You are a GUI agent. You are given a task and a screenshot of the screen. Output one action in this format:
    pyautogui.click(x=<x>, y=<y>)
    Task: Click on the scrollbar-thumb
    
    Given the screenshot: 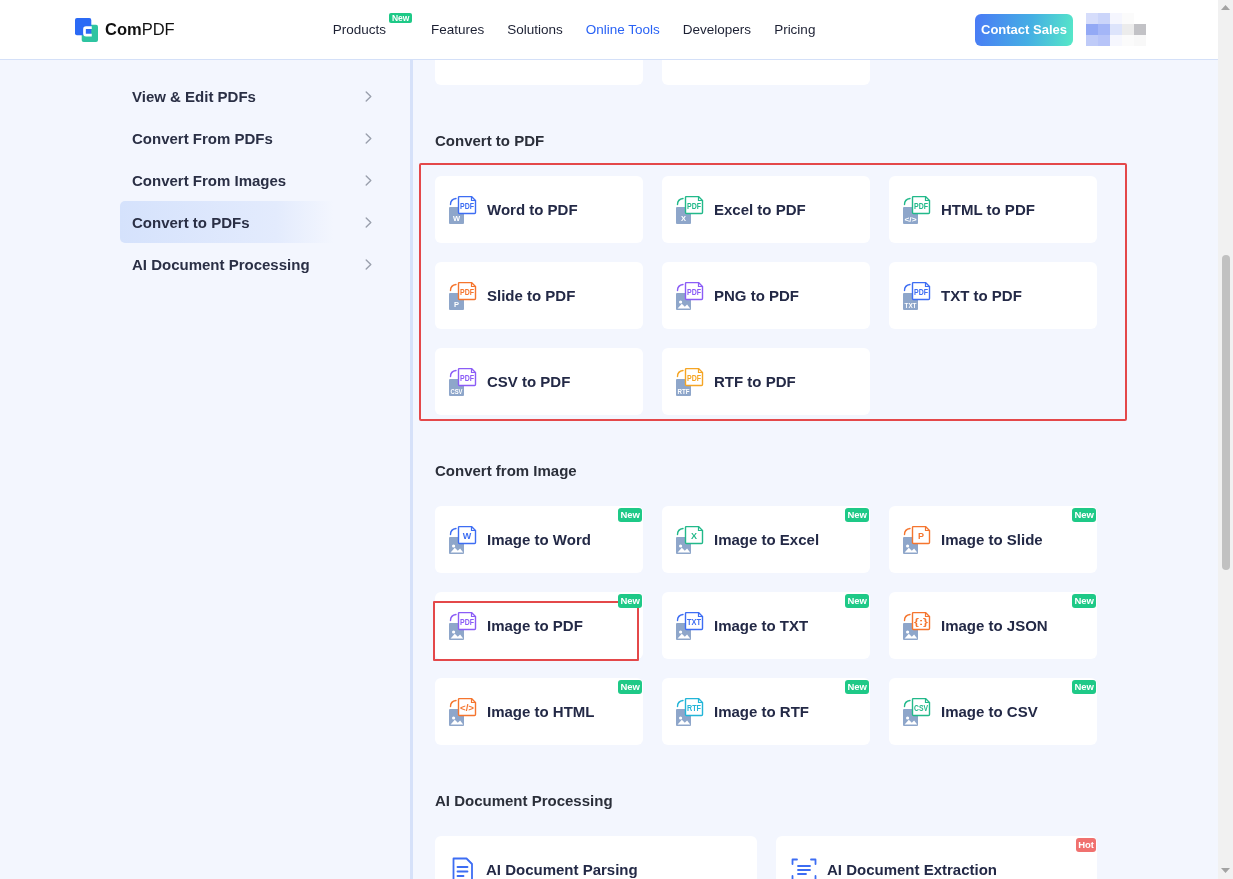 What is the action you would take?
    pyautogui.click(x=1225, y=412)
    